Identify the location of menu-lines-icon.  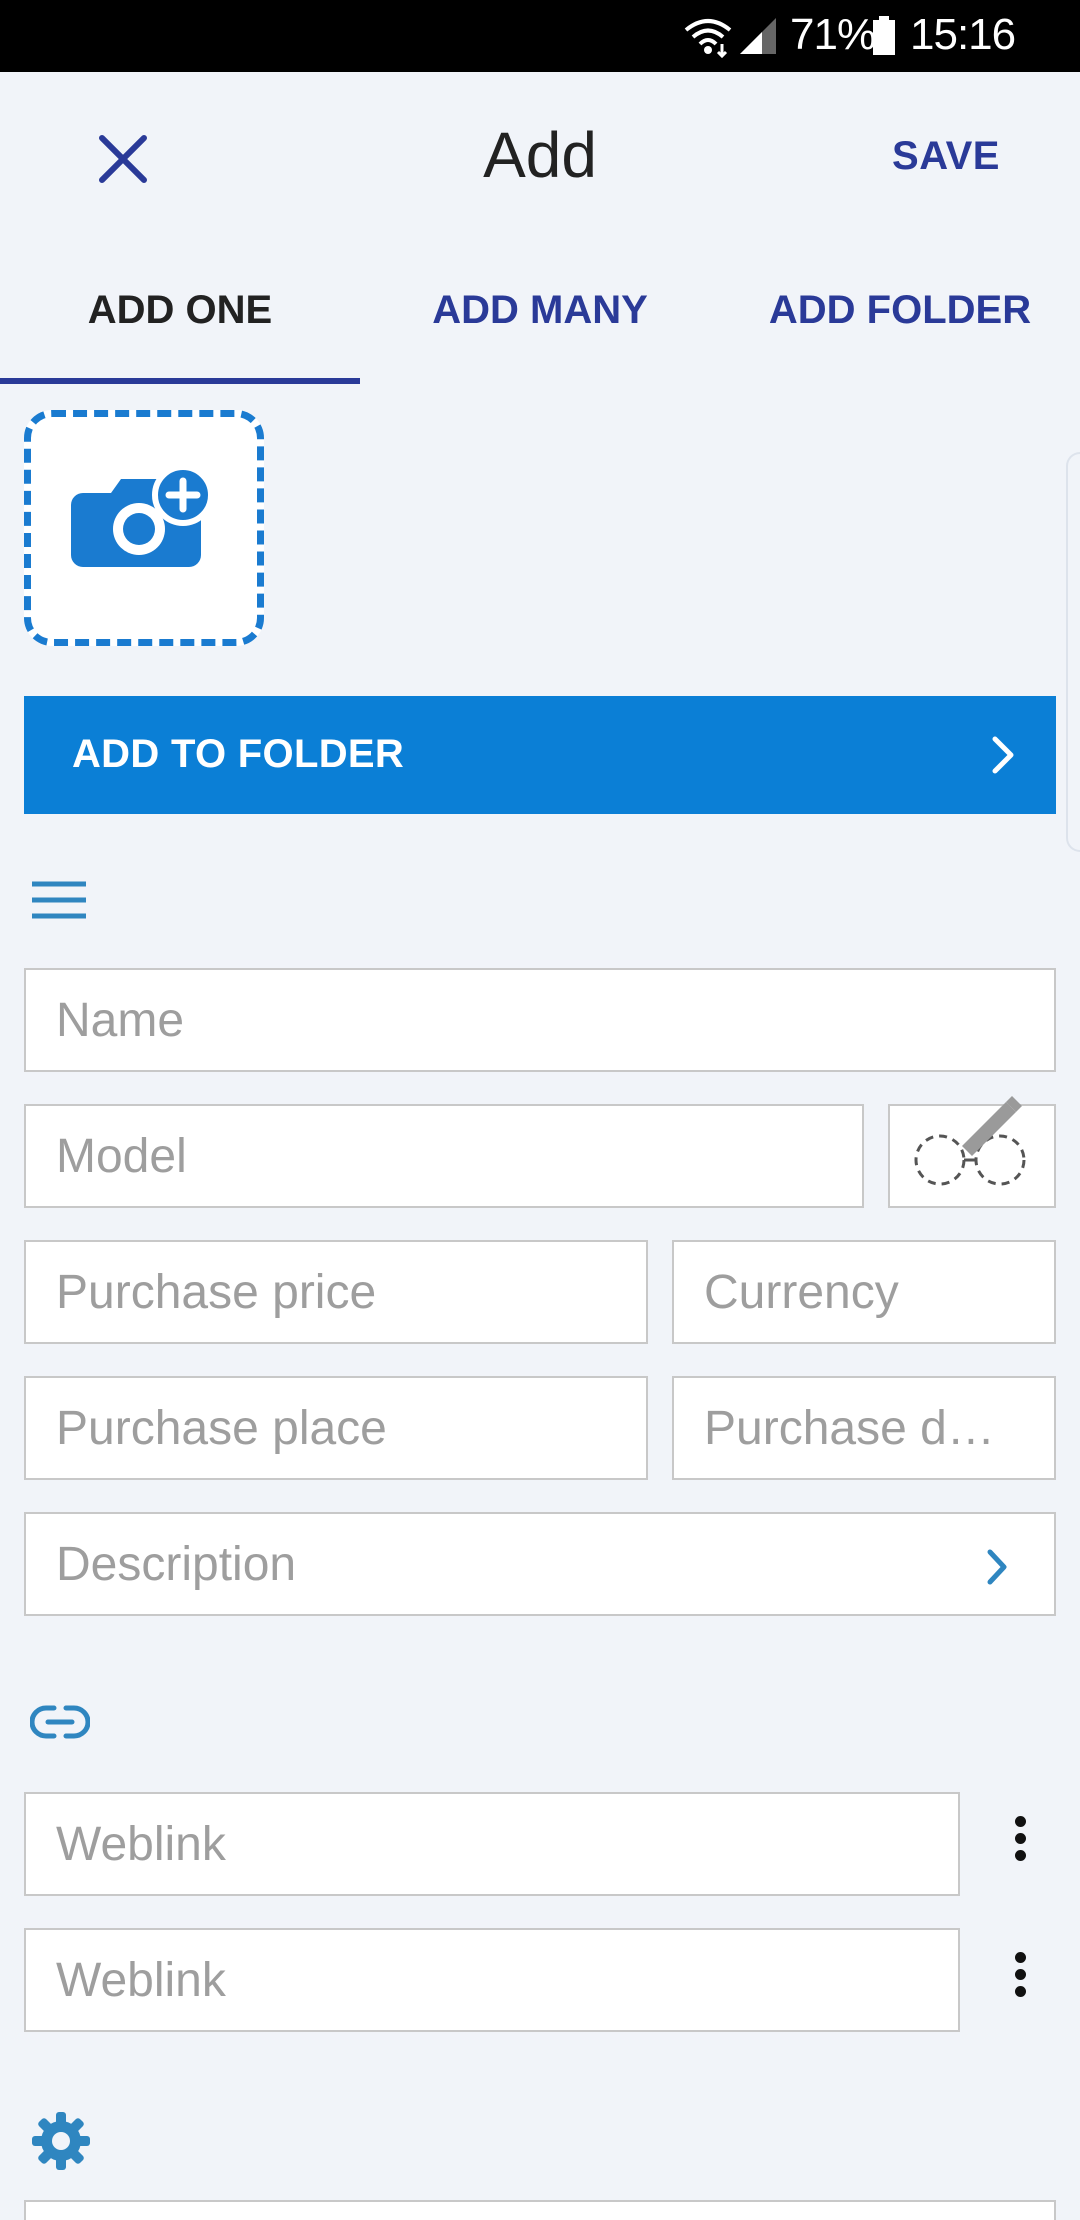
(59, 900).